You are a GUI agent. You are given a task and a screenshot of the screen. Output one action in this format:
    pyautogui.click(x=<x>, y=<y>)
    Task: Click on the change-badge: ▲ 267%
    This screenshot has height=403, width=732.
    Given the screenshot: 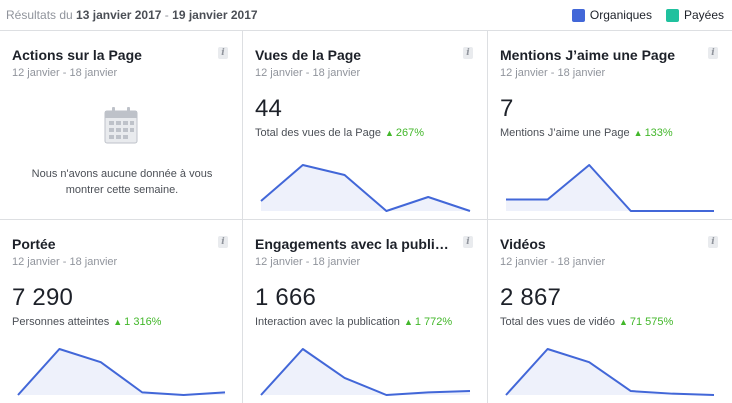 What is the action you would take?
    pyautogui.click(x=404, y=133)
    